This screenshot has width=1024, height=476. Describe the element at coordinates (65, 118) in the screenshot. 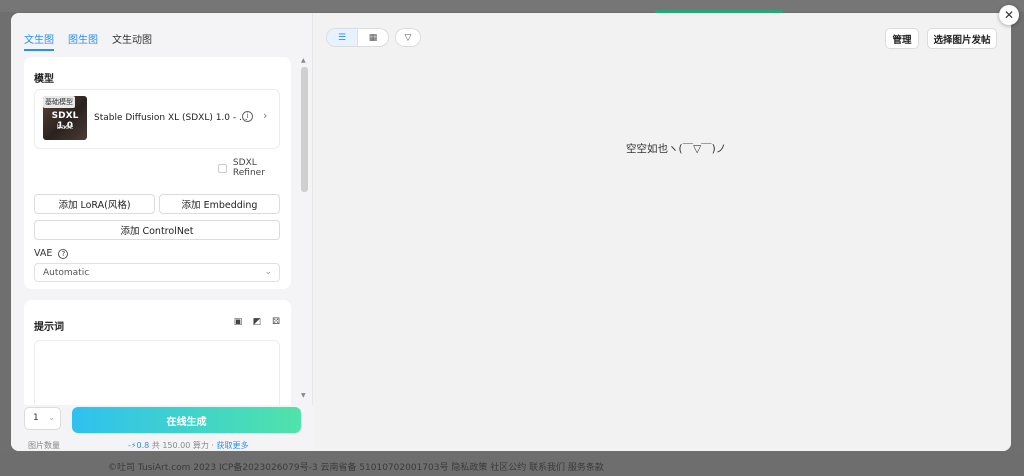

I see `model-thumbnail: 基础模型 SDXL 1.0 base` at that location.